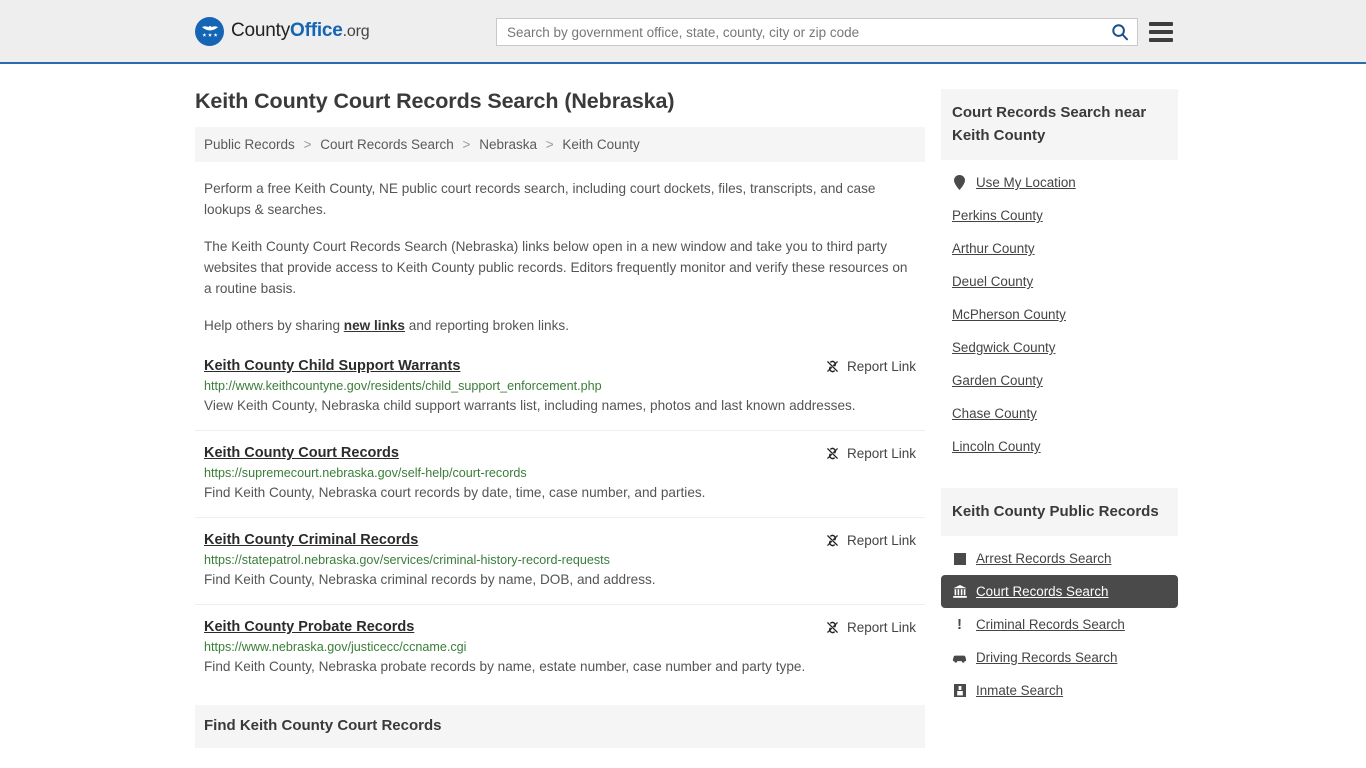 This screenshot has width=1366, height=768. Describe the element at coordinates (316, 30) in the screenshot. I see `logo-text-office: Office` at that location.